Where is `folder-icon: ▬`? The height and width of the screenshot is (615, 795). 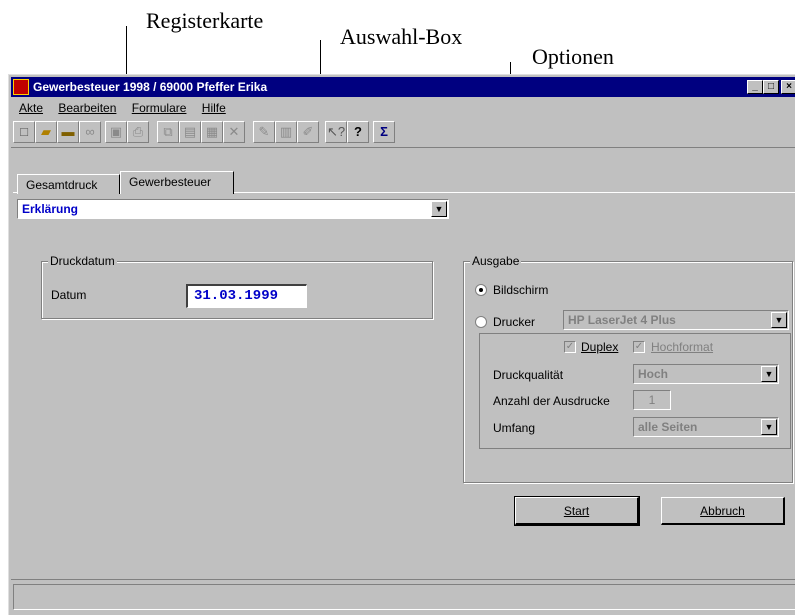
folder-icon: ▬ is located at coordinates (68, 132).